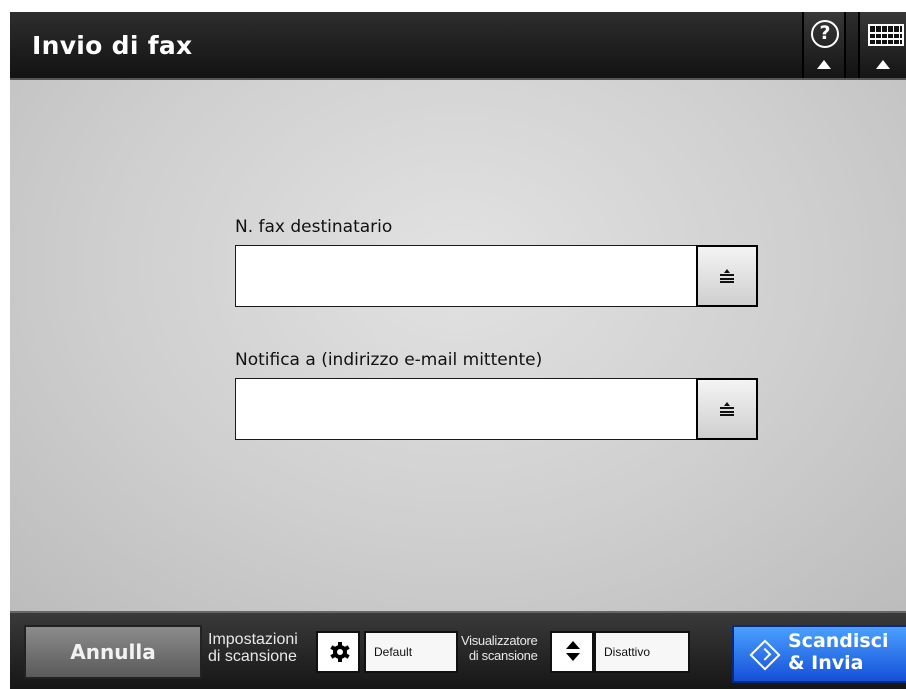 The width and height of the screenshot is (906, 689). What do you see at coordinates (411, 652) in the screenshot?
I see `scan-settings-value: Default` at bounding box center [411, 652].